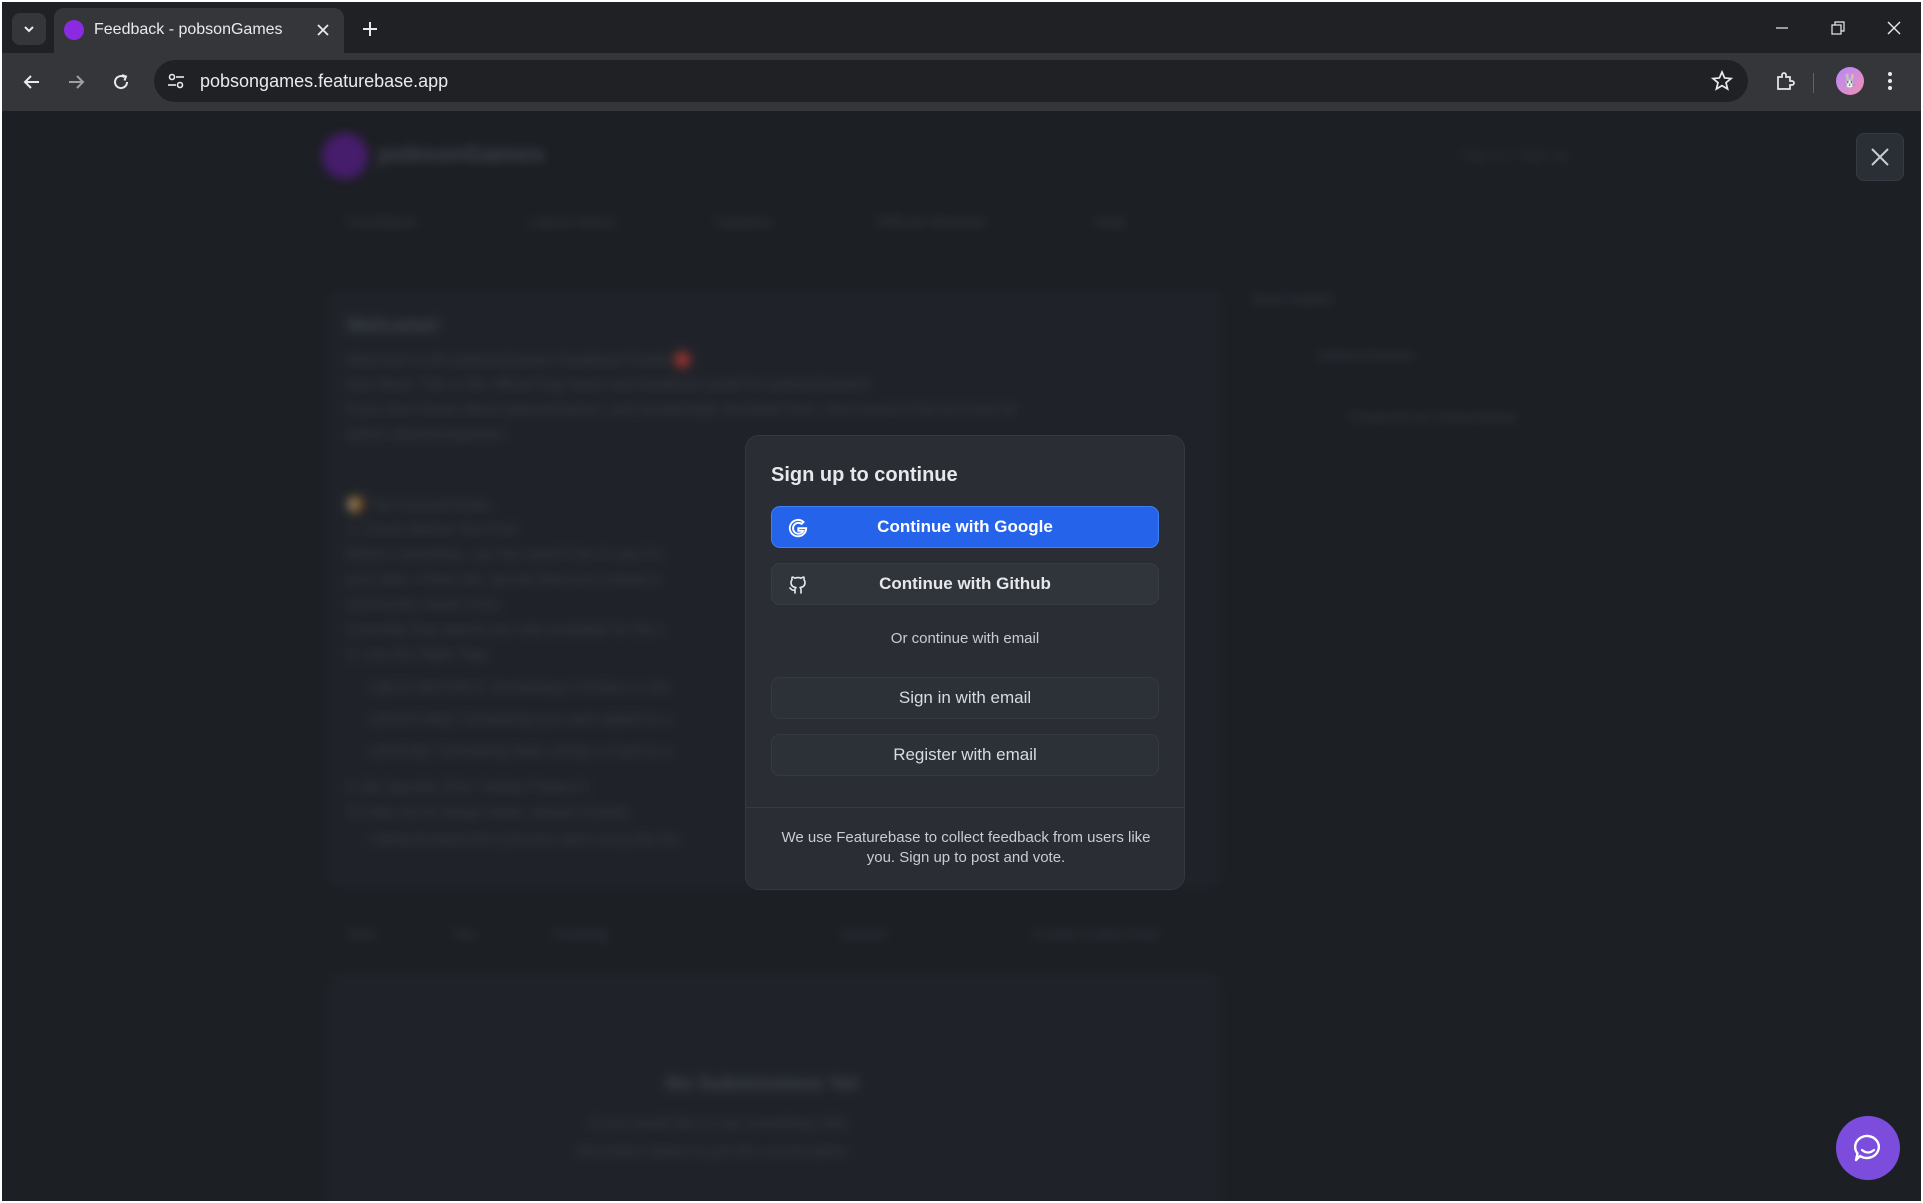 Image resolution: width=1923 pixels, height=1203 pixels. I want to click on plus-icon, so click(370, 29).